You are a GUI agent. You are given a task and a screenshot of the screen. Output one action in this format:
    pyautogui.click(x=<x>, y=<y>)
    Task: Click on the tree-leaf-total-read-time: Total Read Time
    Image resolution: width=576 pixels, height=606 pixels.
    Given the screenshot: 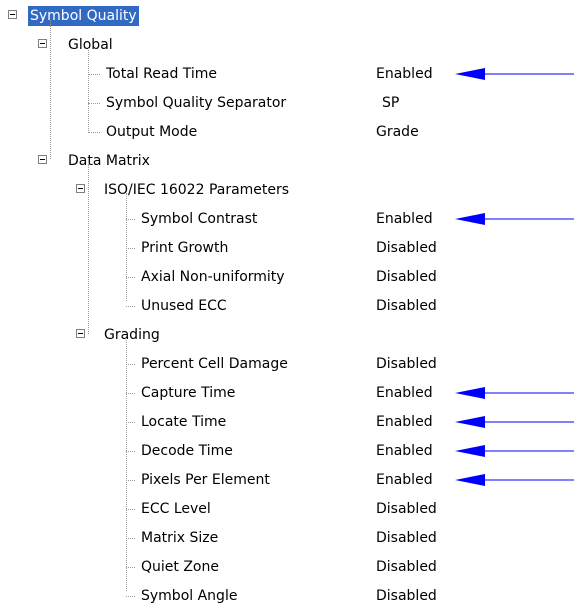 What is the action you would take?
    pyautogui.click(x=161, y=74)
    